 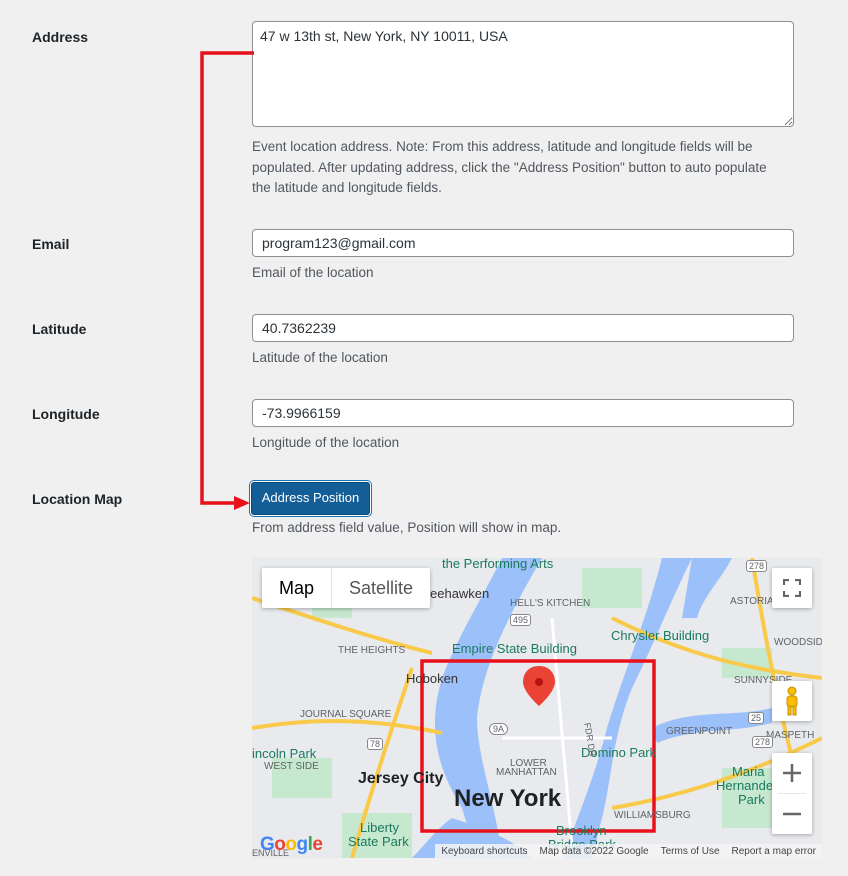 I want to click on map-type-control: Map Satellite, so click(x=346, y=588).